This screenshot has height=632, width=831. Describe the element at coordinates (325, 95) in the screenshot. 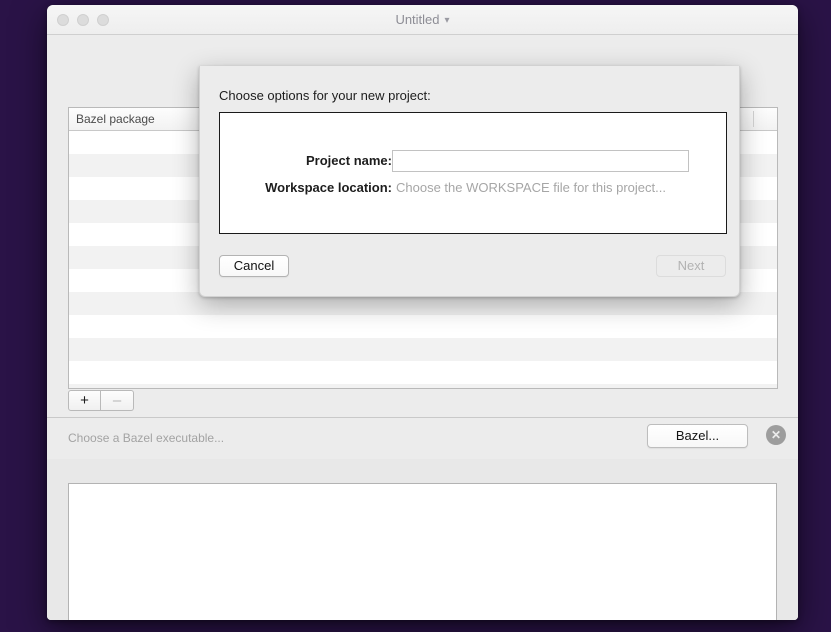

I see `dialog-title: Choose options for your new project:` at that location.